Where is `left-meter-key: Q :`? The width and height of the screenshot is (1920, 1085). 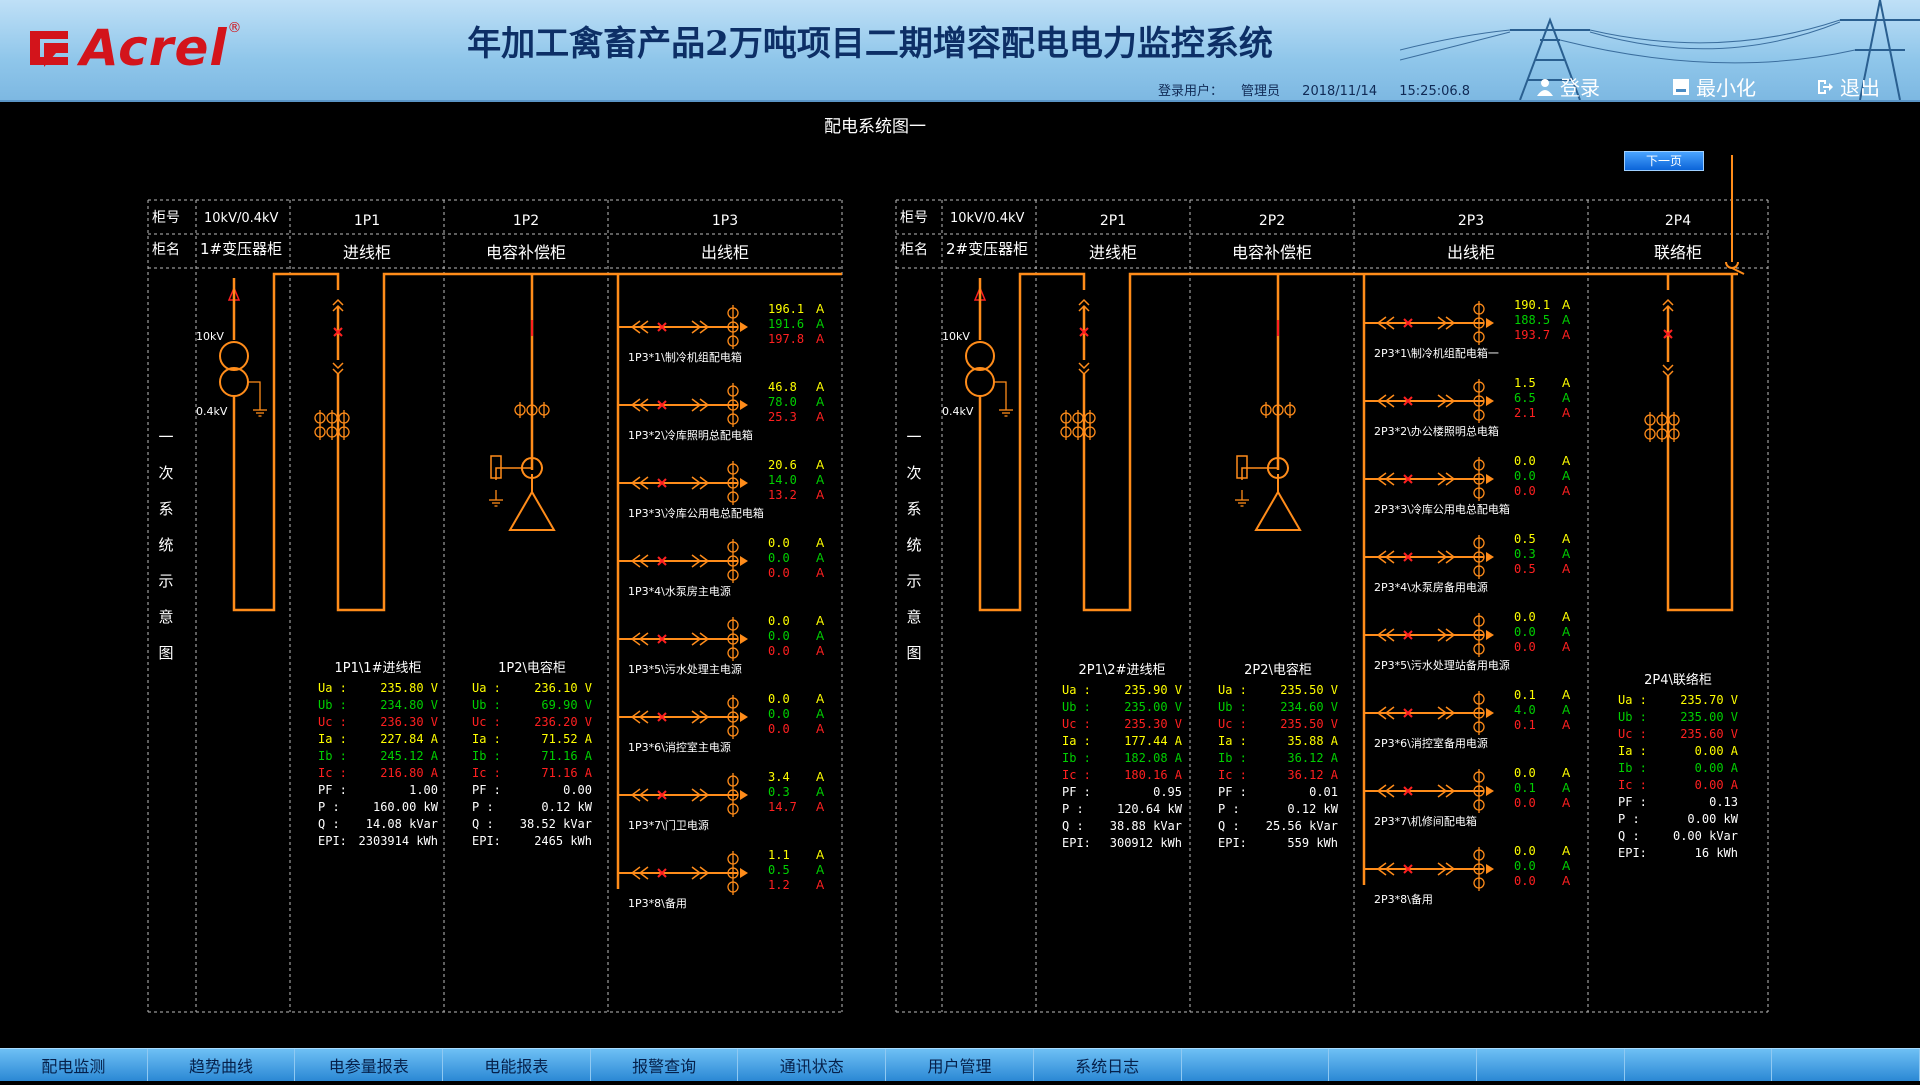 left-meter-key: Q : is located at coordinates (329, 824).